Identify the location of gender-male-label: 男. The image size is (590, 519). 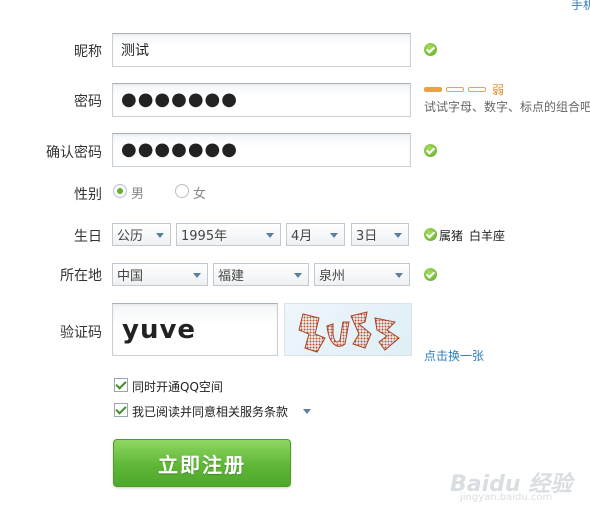
(137, 192).